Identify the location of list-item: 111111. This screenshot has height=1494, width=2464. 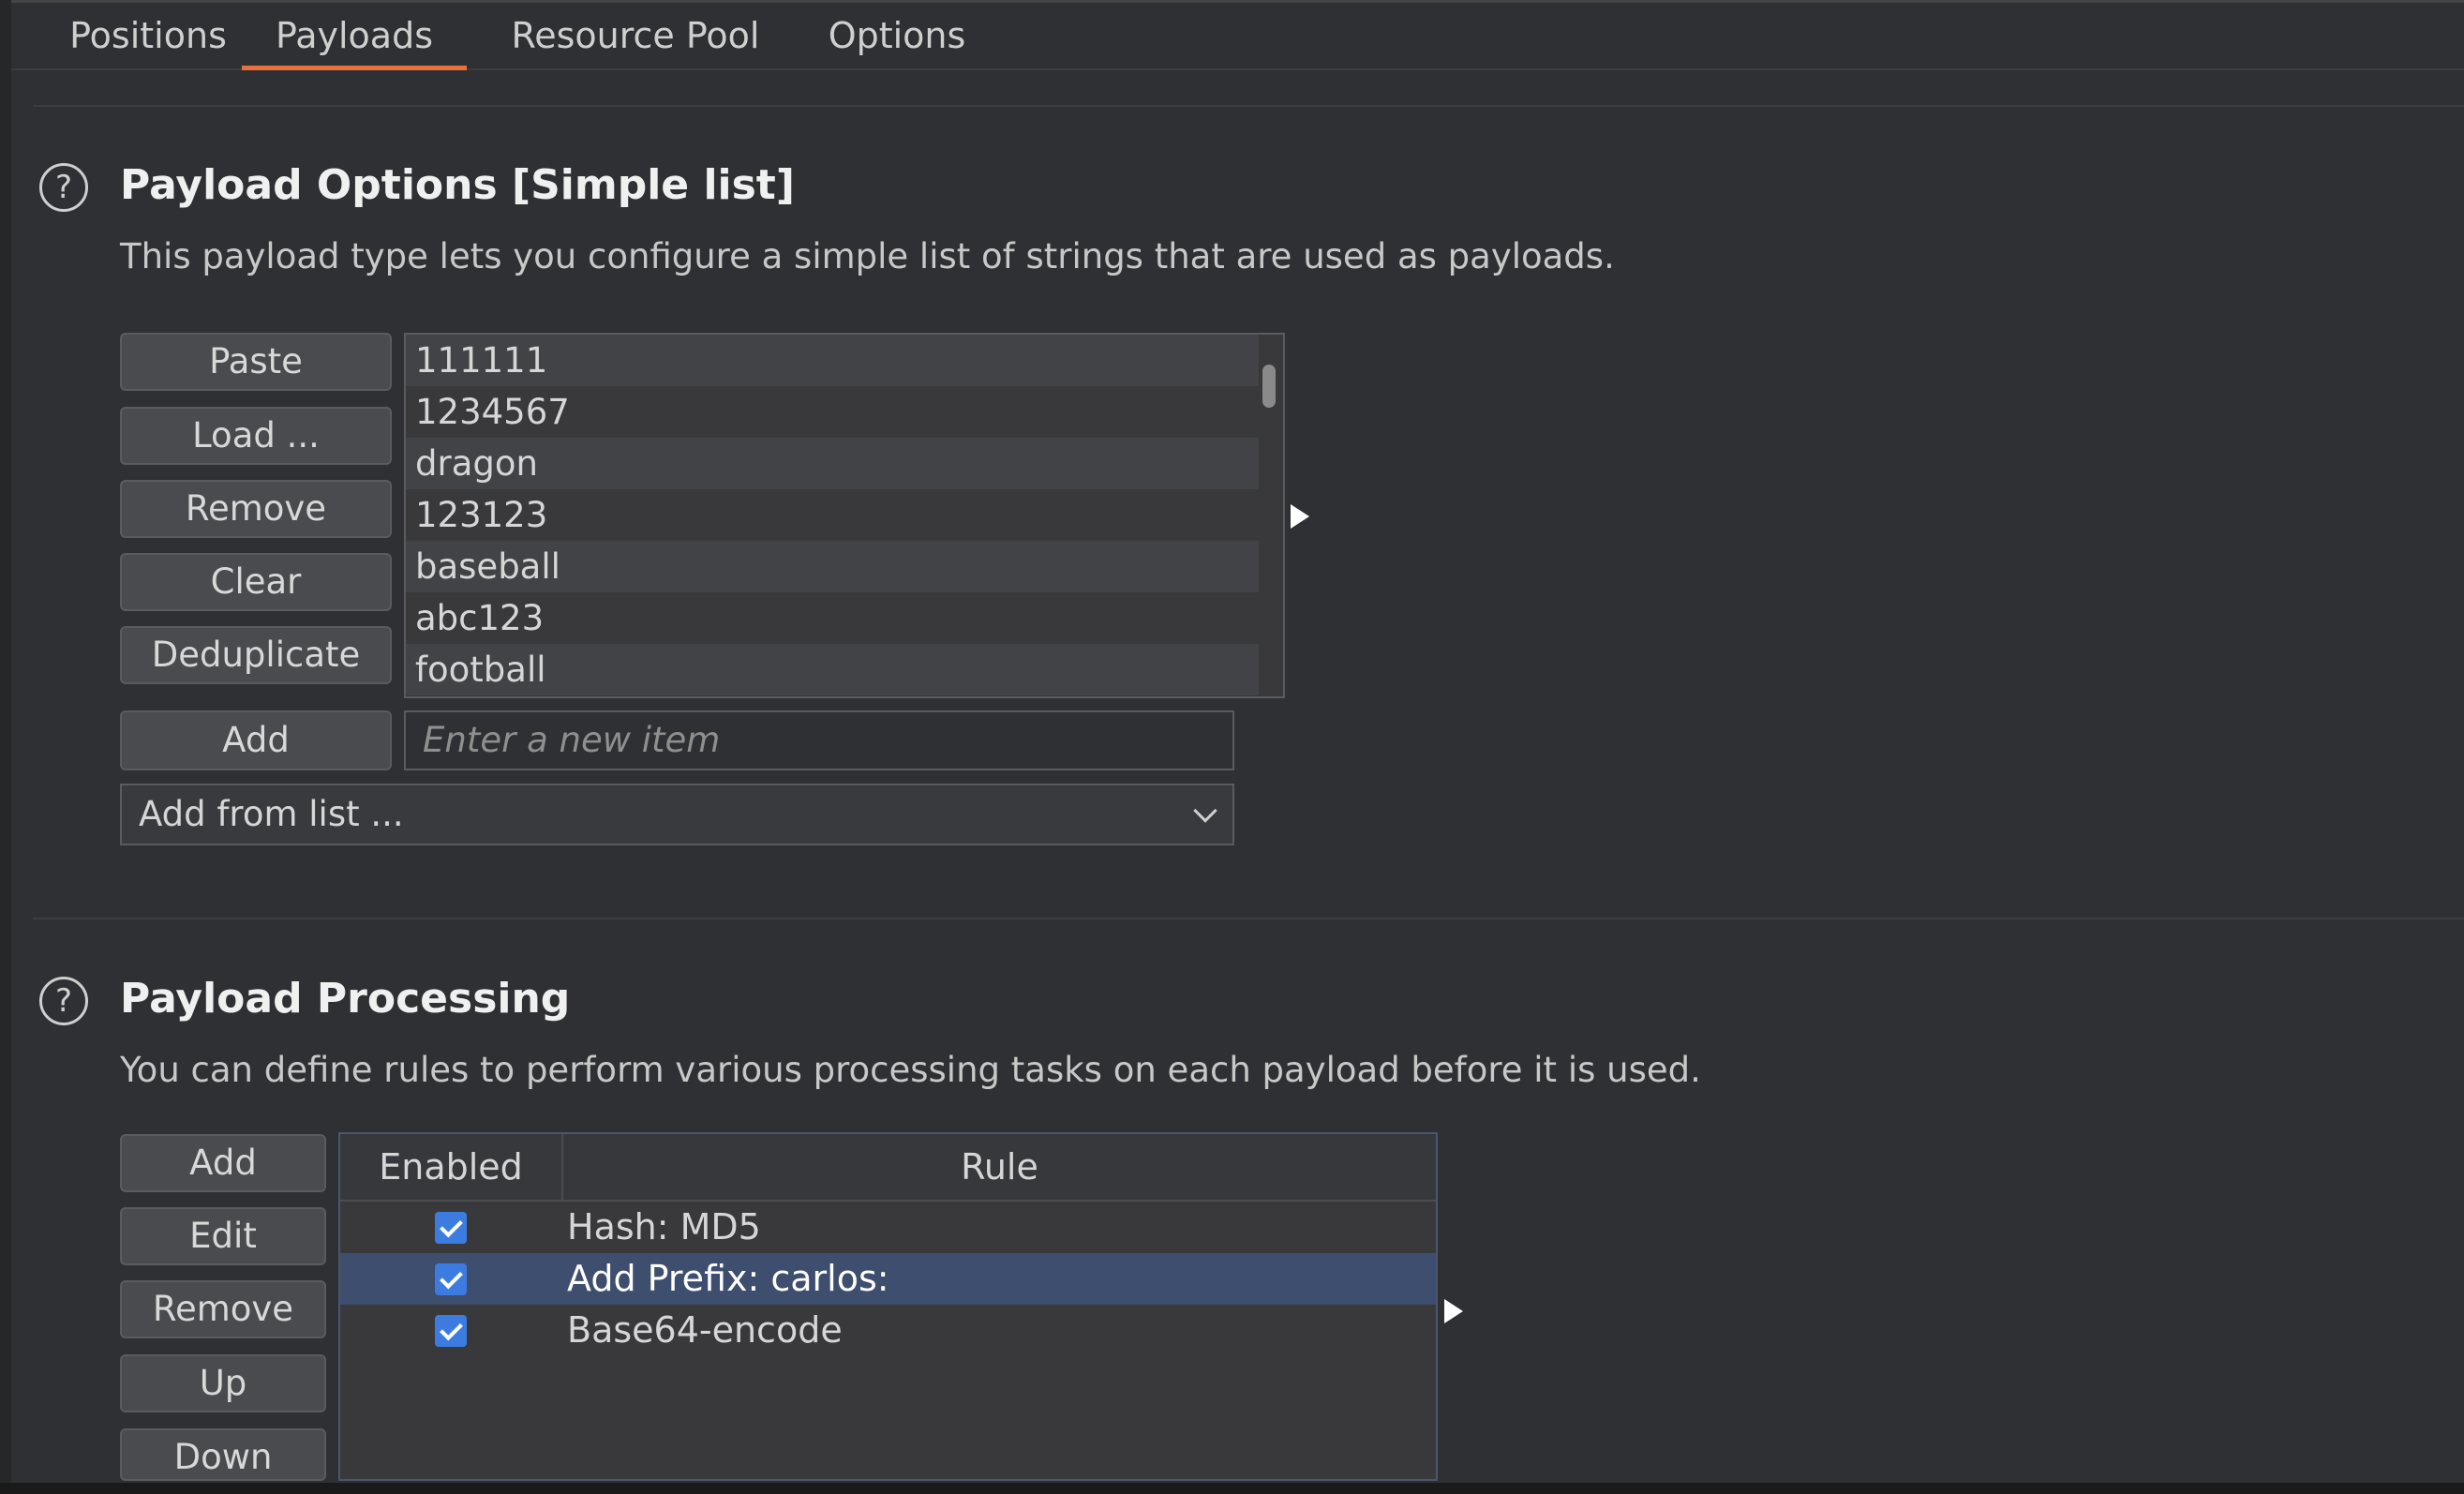
(832, 360).